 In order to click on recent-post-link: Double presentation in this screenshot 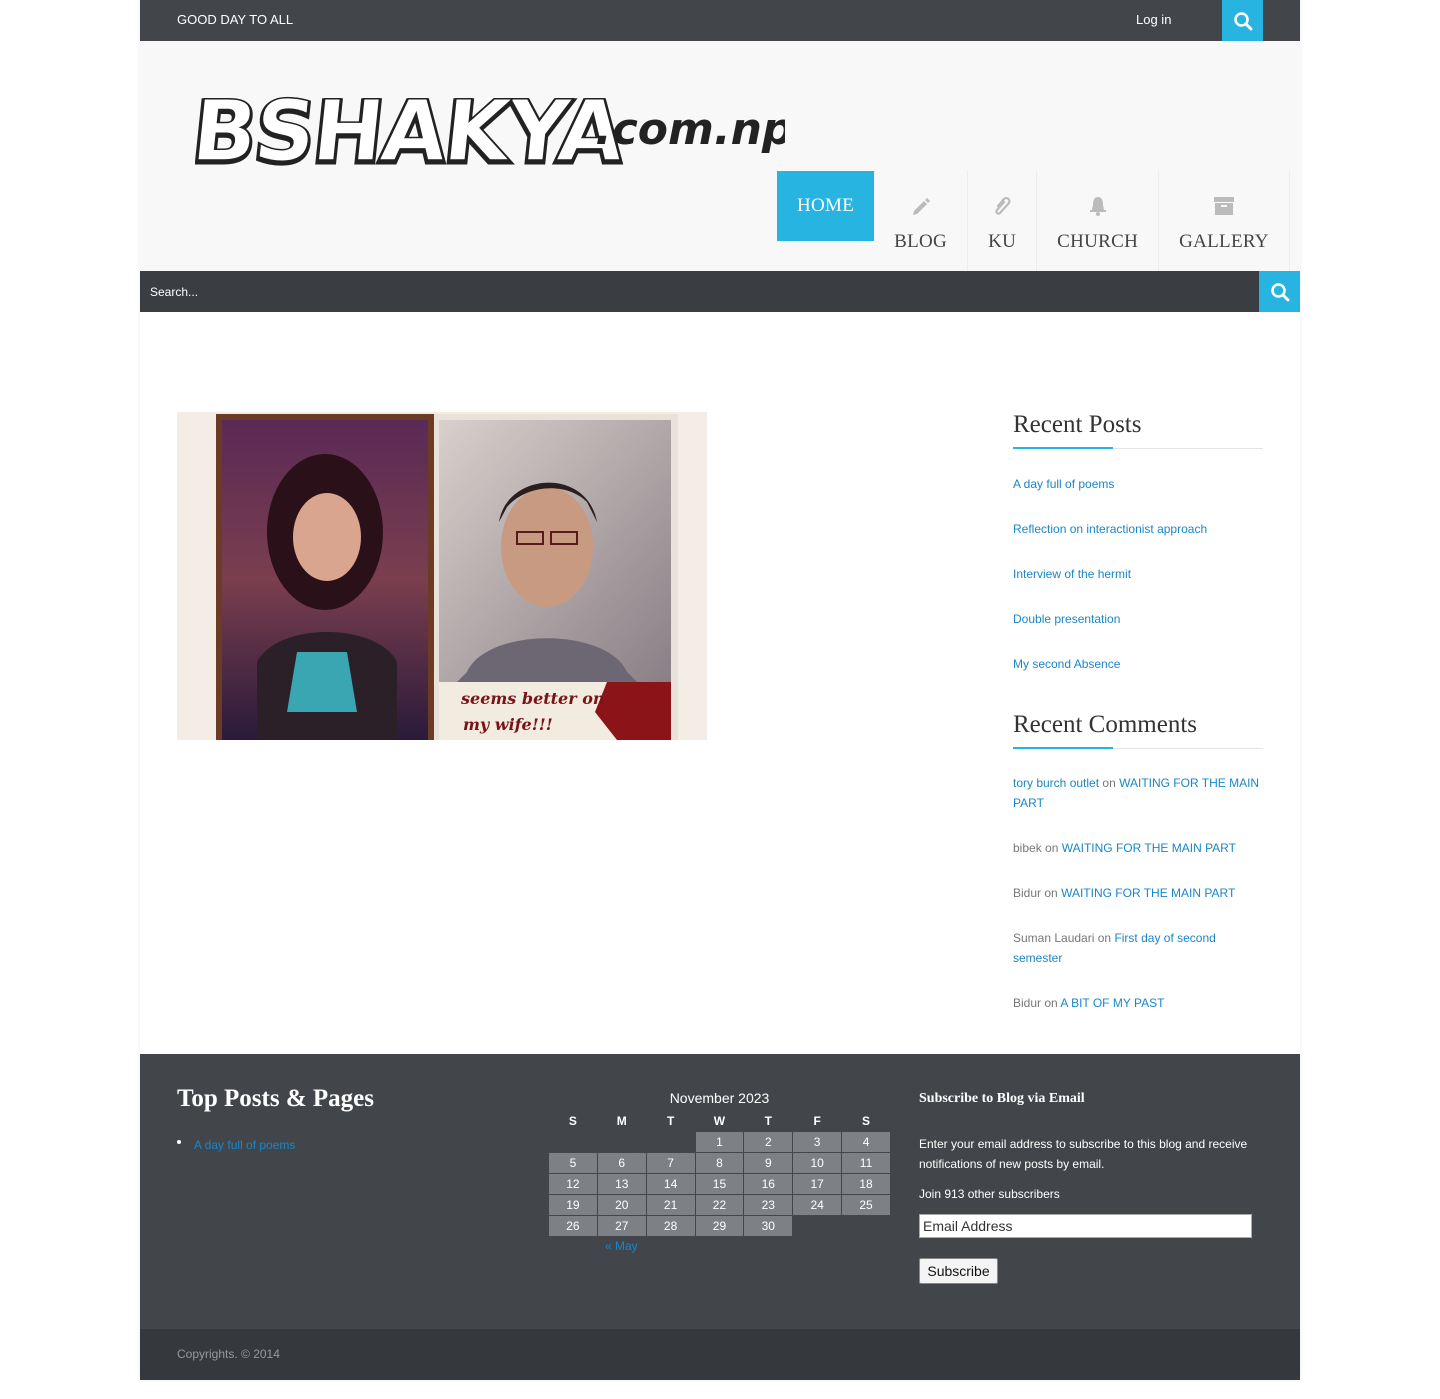, I will do `click(1066, 619)`.